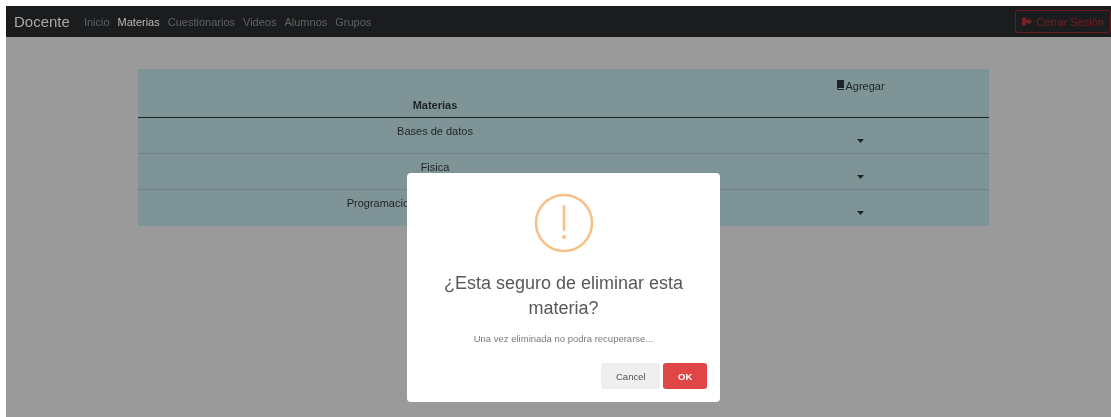  What do you see at coordinates (685, 376) in the screenshot?
I see `ok-button: OK` at bounding box center [685, 376].